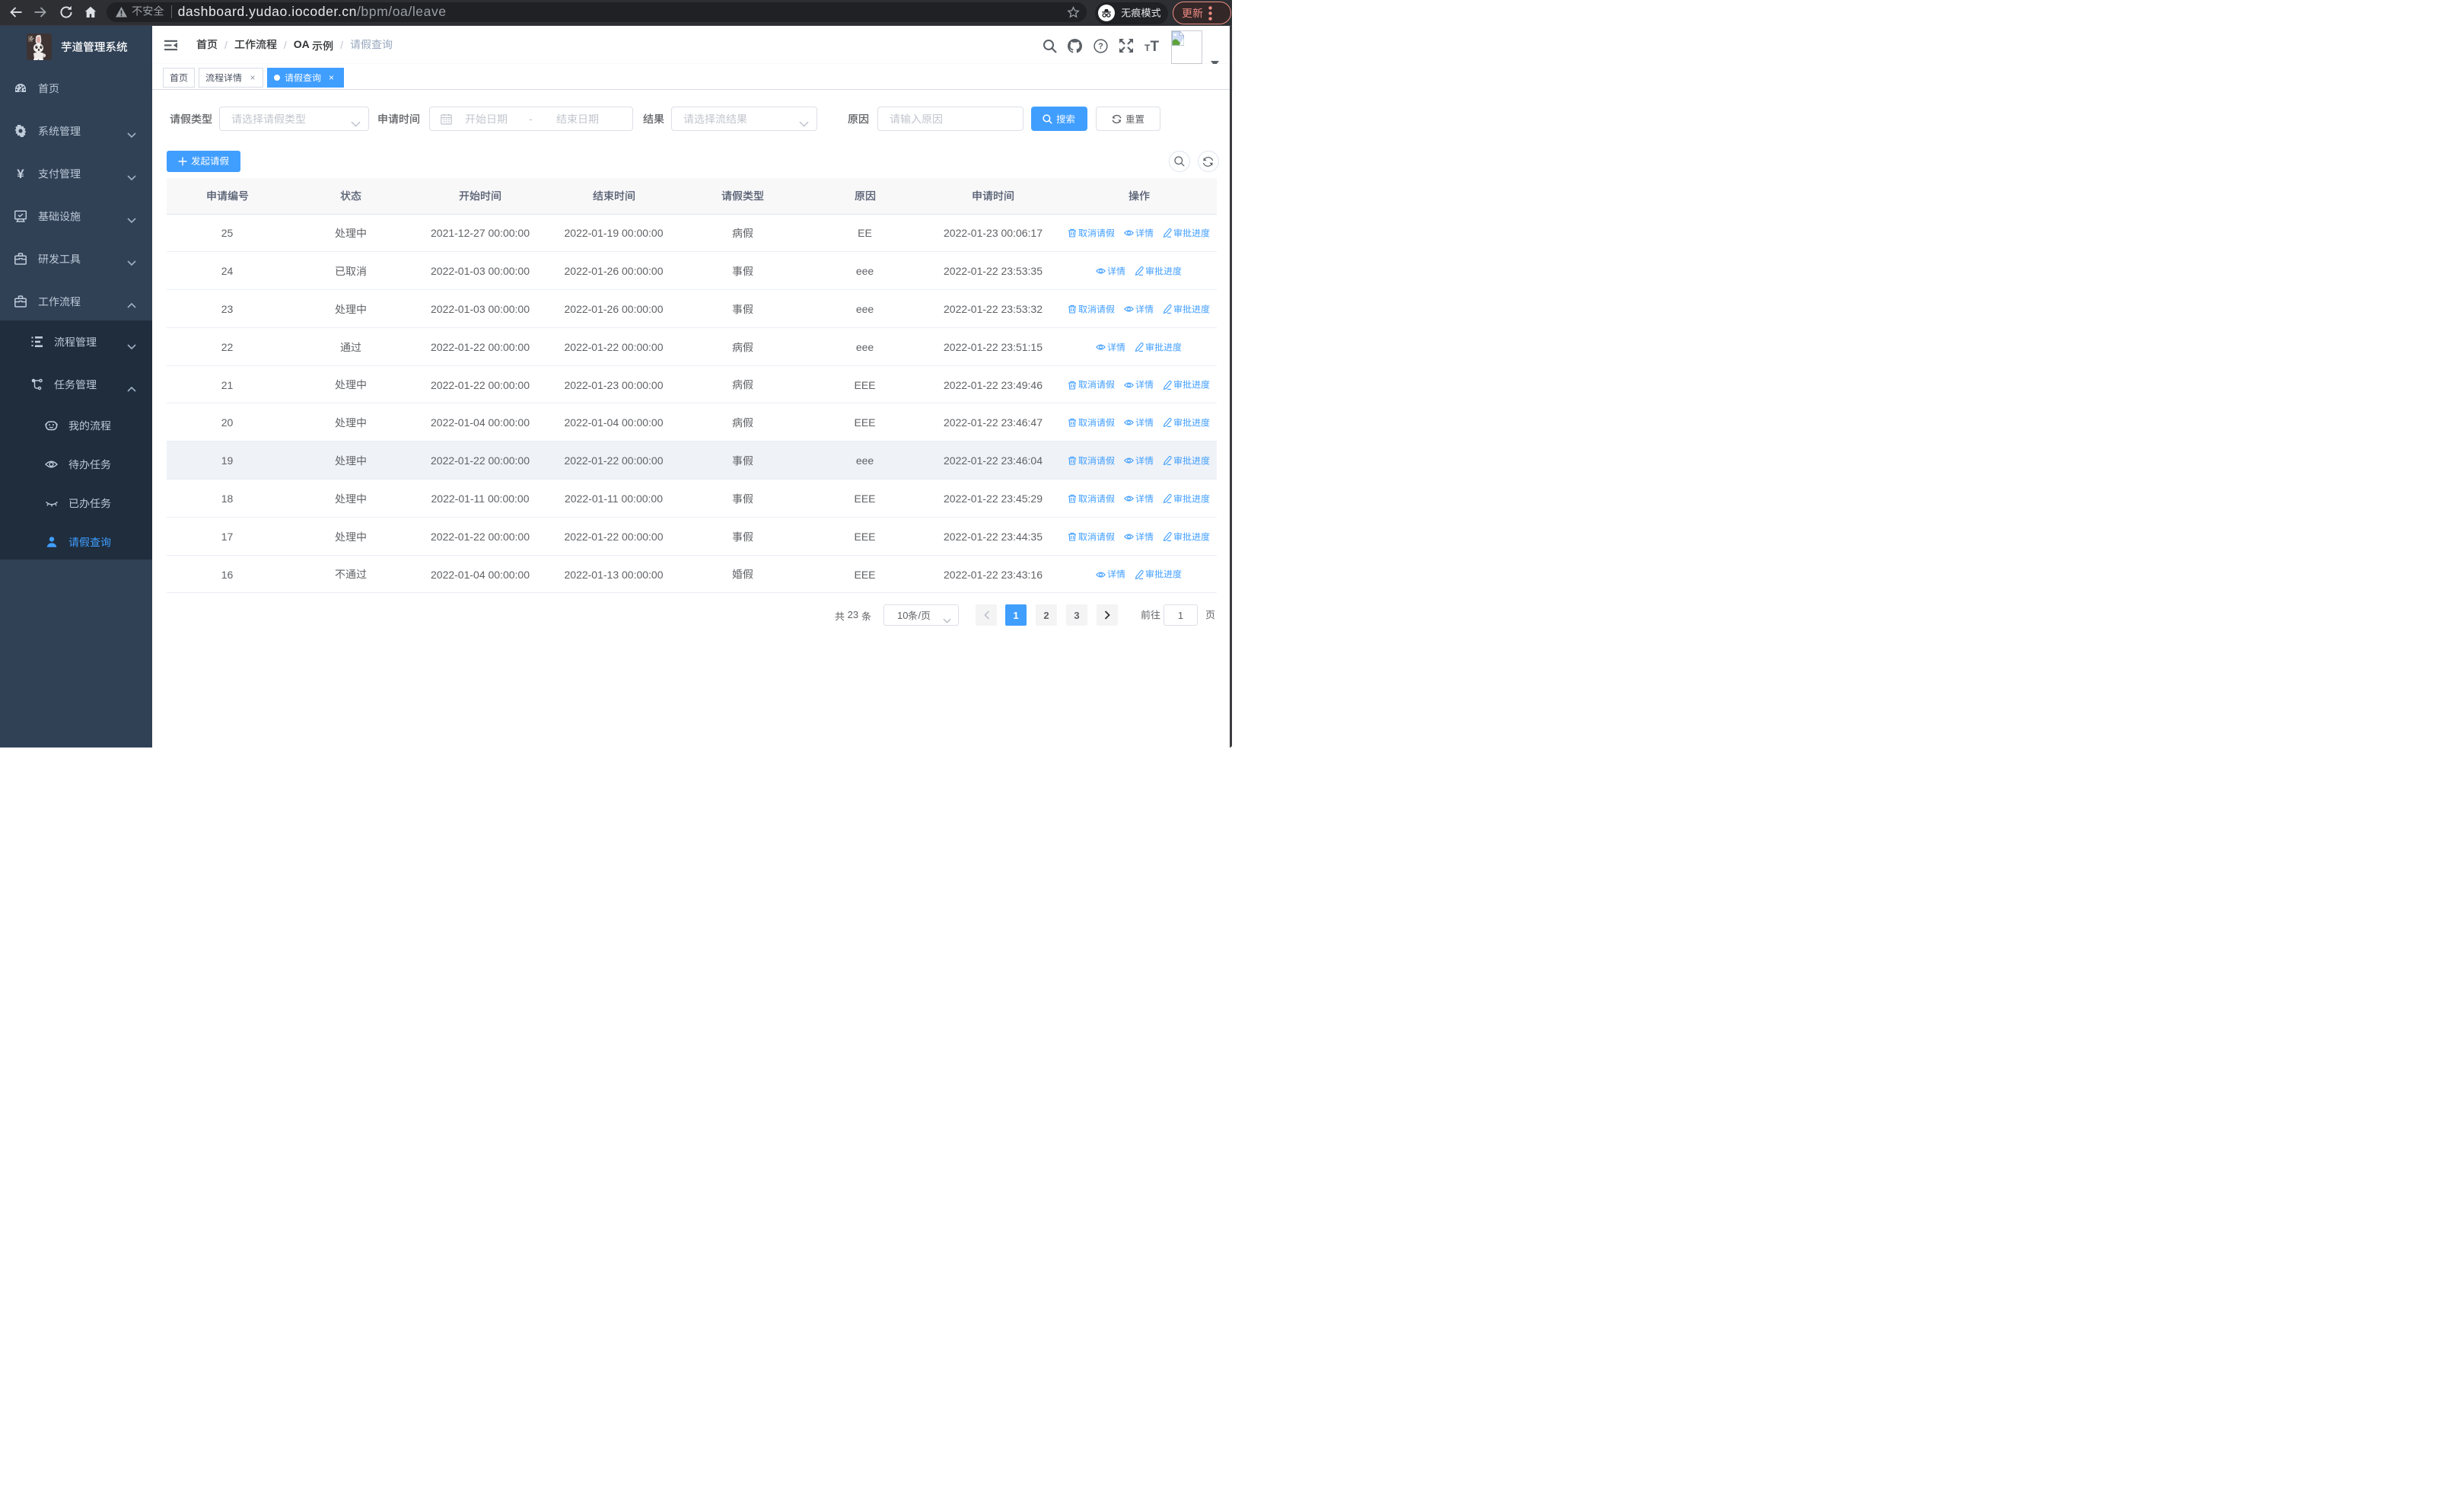 This screenshot has height=1495, width=2464. Describe the element at coordinates (1154, 46) in the screenshot. I see `svg-text: T` at that location.